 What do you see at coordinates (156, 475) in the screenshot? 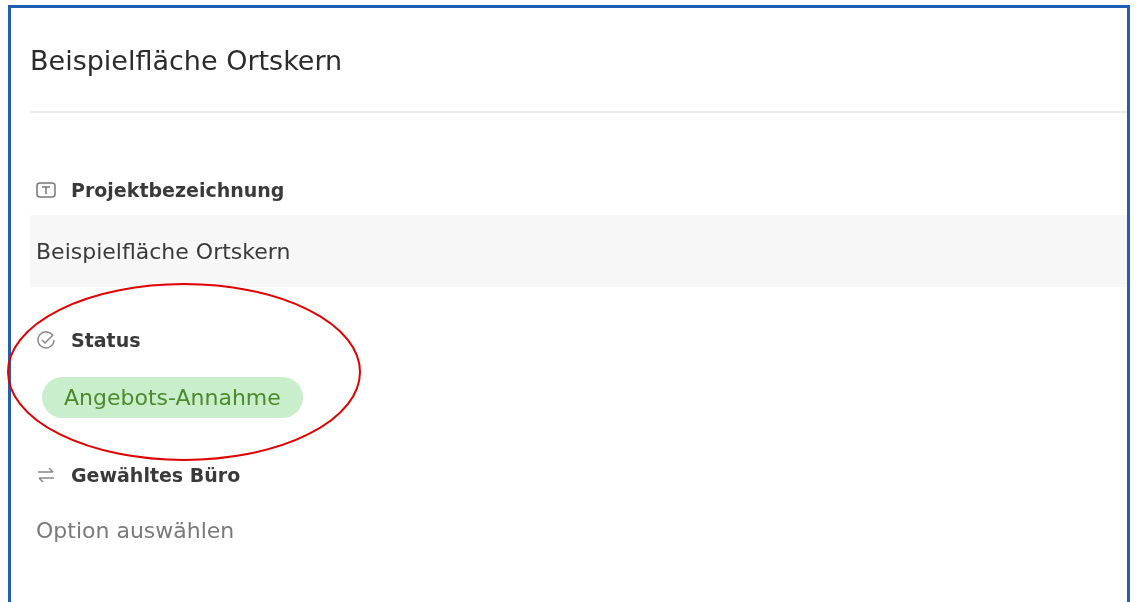
I see `field-label: Gewähltes Büro` at bounding box center [156, 475].